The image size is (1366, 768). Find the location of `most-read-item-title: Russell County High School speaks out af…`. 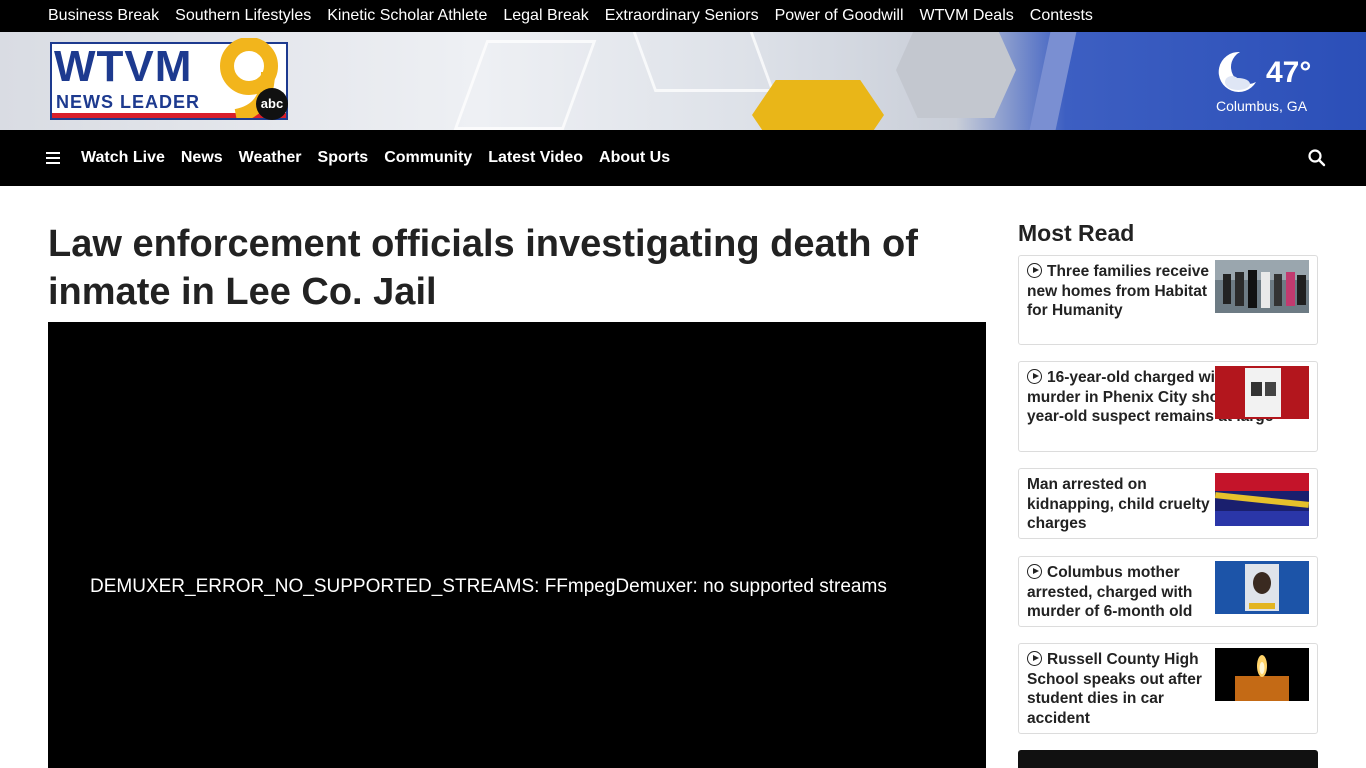

most-read-item-title: Russell County High School speaks out af… is located at coordinates (1114, 689).